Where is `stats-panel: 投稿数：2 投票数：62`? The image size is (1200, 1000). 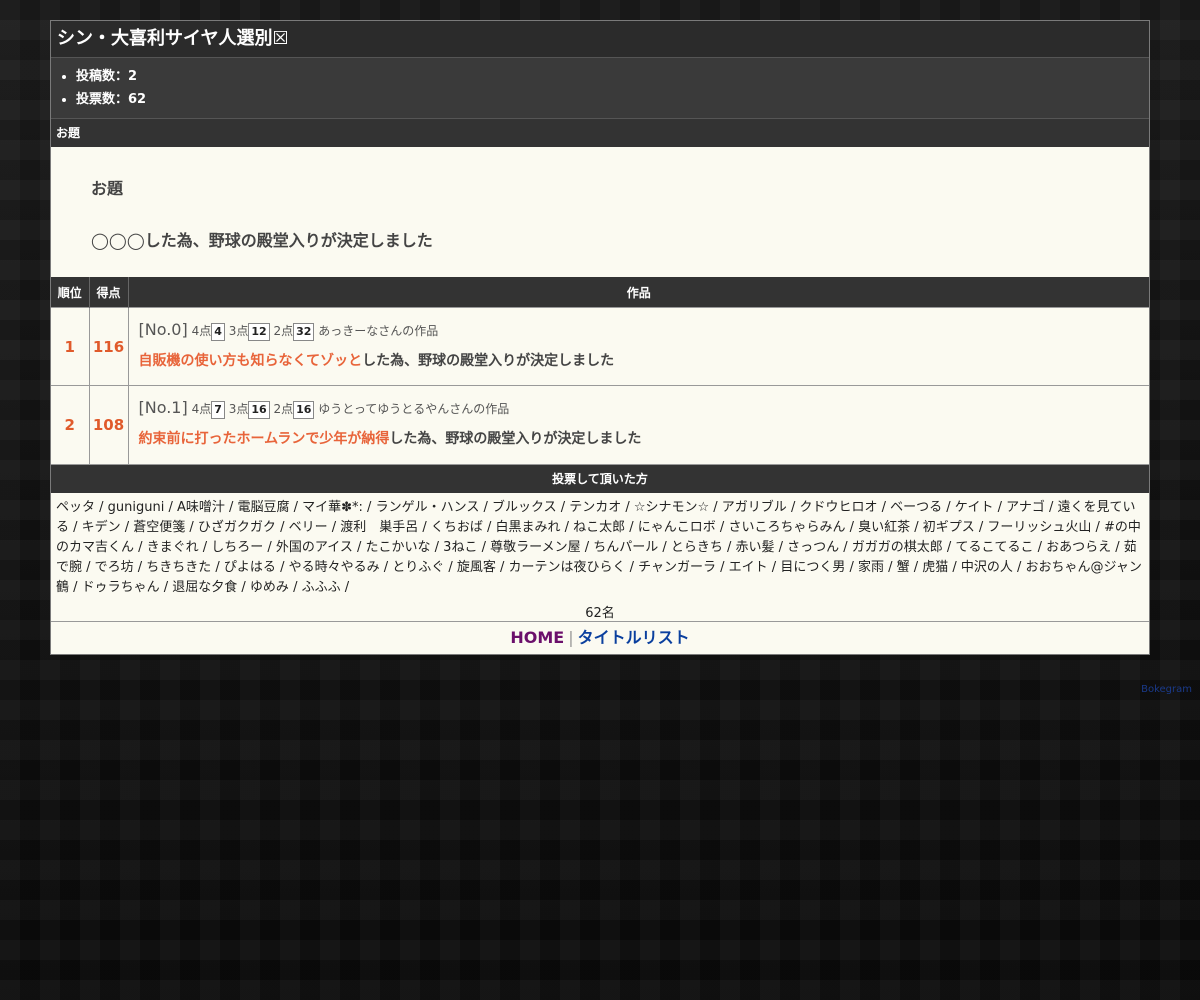
stats-panel: 投稿数：2 投票数：62 is located at coordinates (600, 88).